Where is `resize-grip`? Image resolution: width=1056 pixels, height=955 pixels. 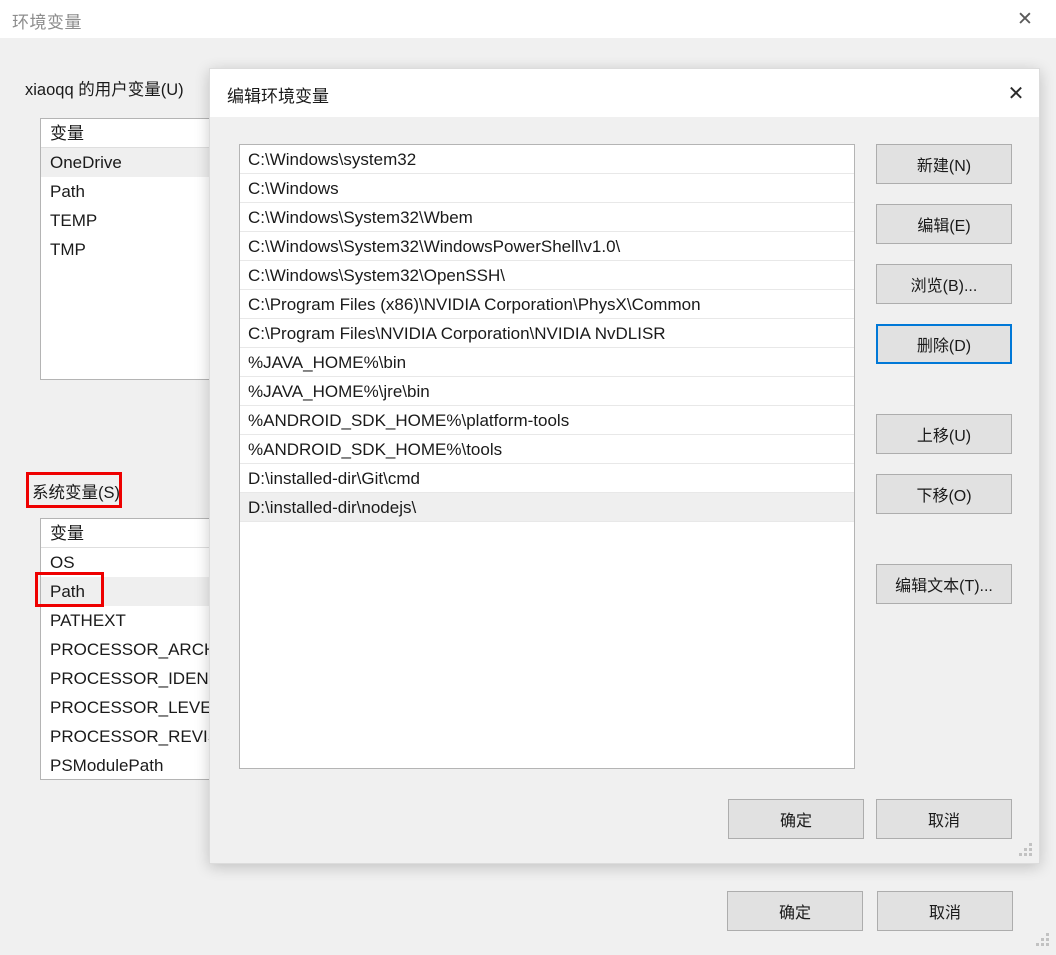
resize-grip is located at coordinates (1042, 939).